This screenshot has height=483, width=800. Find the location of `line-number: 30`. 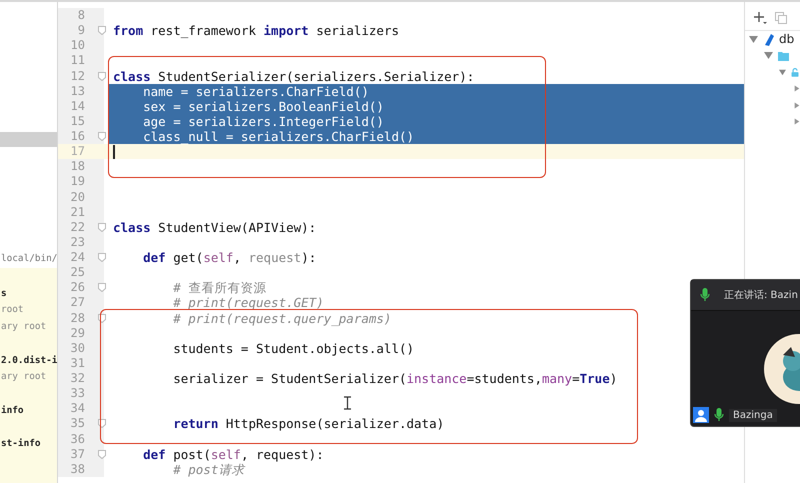

line-number: 30 is located at coordinates (78, 348).